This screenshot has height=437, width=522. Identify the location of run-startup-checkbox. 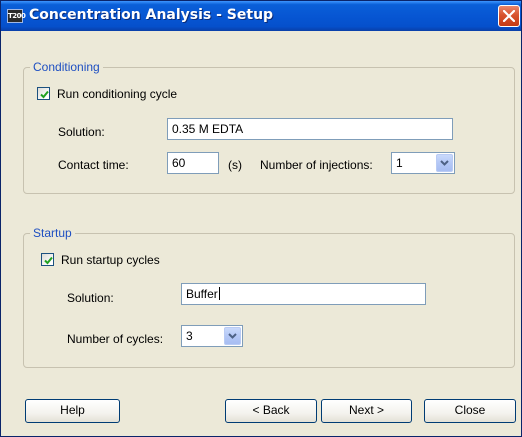
(47, 259).